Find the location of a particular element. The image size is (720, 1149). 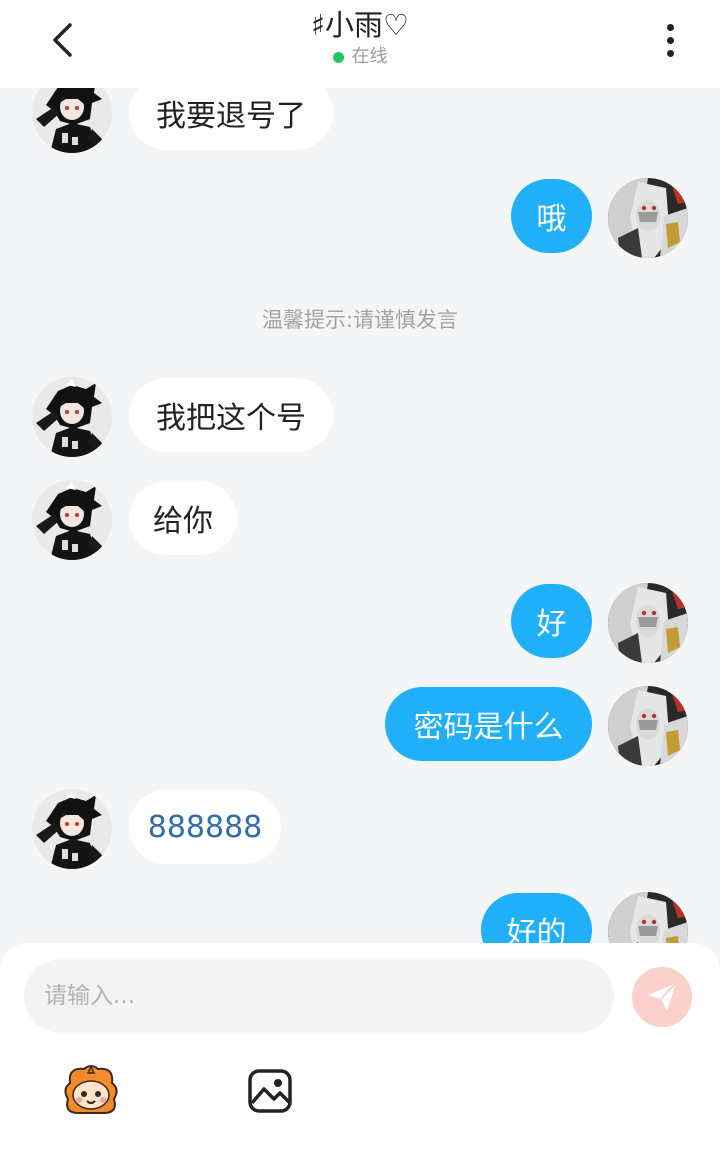

send-icon is located at coordinates (662, 996).